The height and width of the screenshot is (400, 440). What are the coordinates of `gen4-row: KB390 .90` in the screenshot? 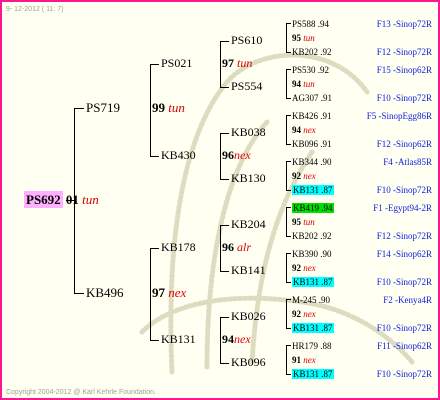 It's located at (312, 254).